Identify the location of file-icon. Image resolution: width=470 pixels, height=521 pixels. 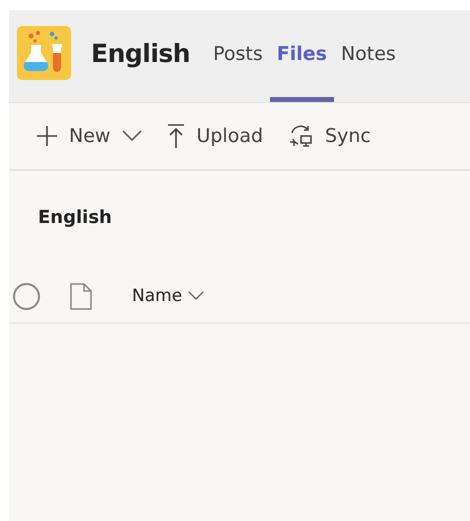
(81, 296).